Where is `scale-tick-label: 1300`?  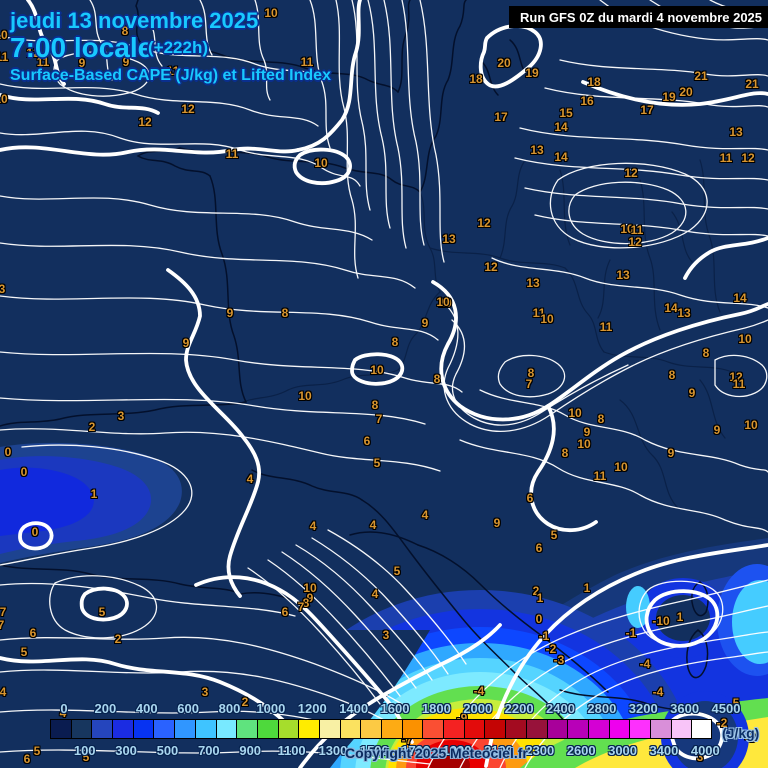
scale-tick-label: 1300 is located at coordinates (333, 750).